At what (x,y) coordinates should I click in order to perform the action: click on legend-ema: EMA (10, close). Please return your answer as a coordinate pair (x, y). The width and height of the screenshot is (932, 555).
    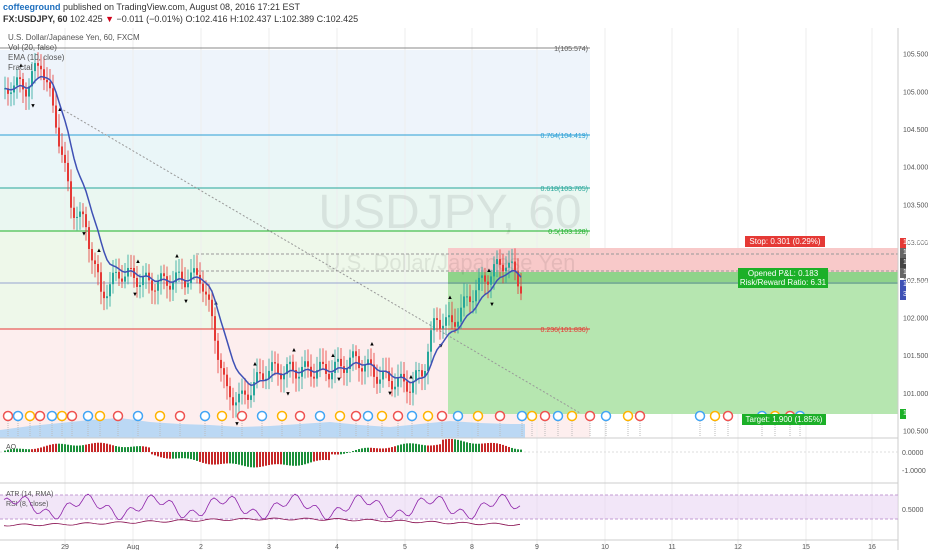
    Looking at the image, I should click on (36, 57).